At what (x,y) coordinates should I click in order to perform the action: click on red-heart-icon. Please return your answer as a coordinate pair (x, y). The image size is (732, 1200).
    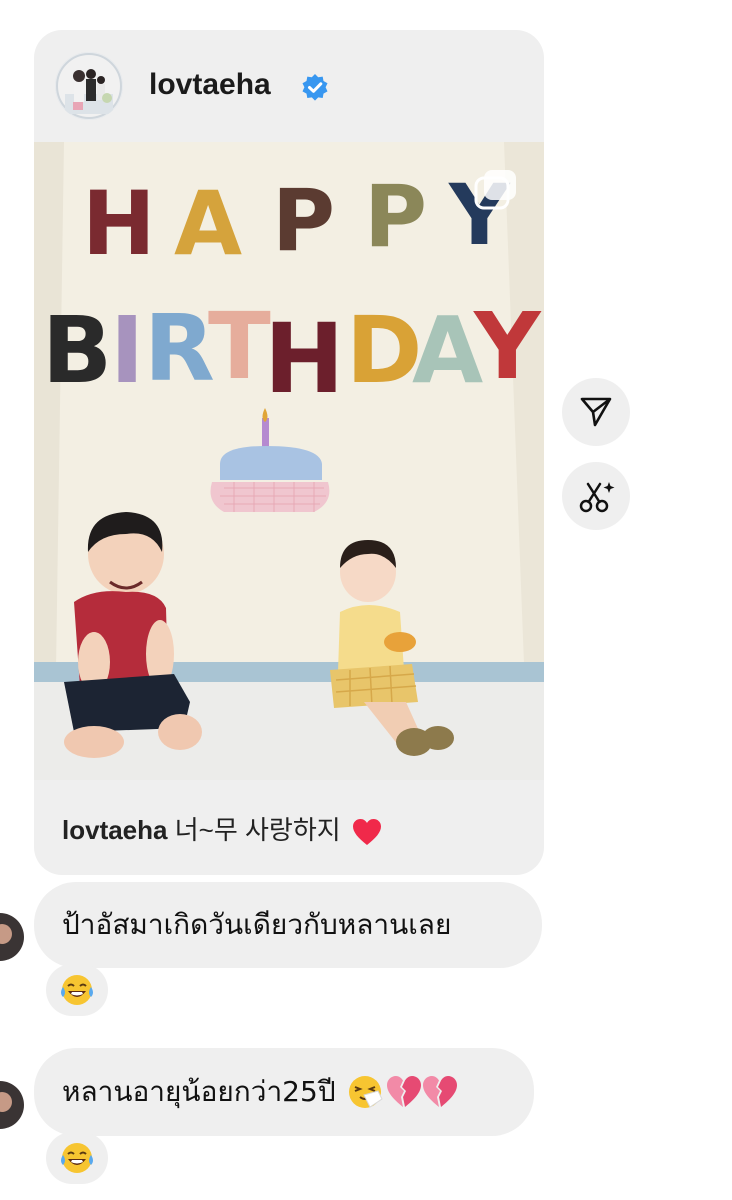
    Looking at the image, I should click on (366, 832).